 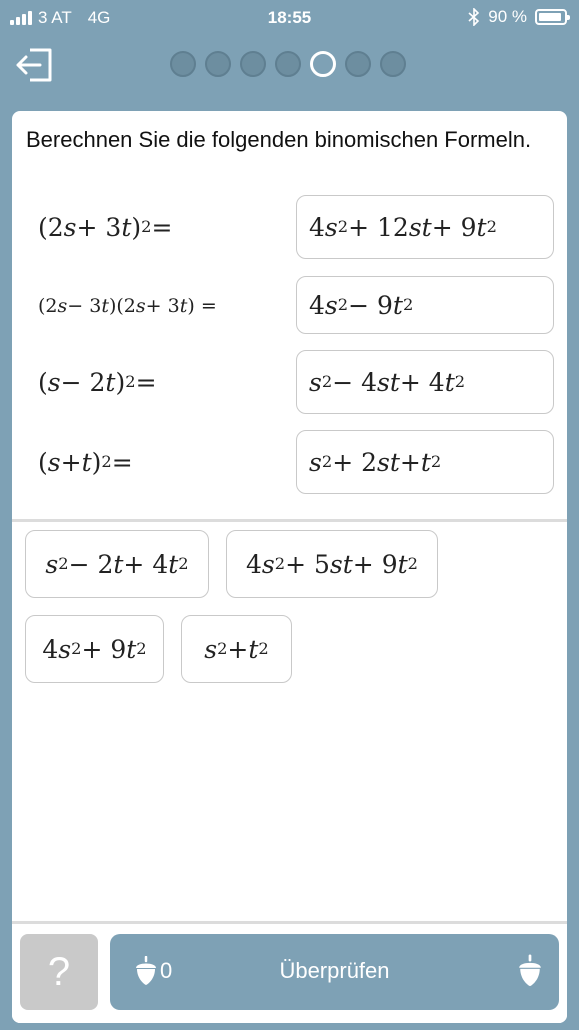 I want to click on battery-label: 90 %, so click(x=507, y=16).